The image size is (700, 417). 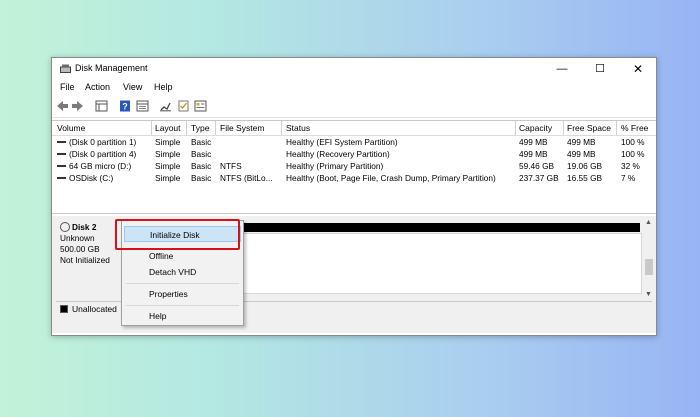 I want to click on volume-status: Healthy (Recovery Partition), so click(x=338, y=154).